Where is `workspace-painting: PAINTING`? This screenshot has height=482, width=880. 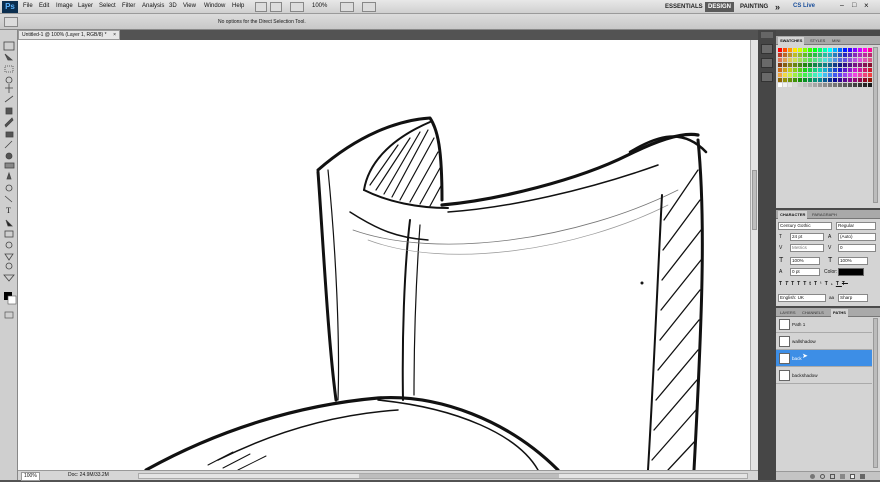
workspace-painting: PAINTING is located at coordinates (754, 7).